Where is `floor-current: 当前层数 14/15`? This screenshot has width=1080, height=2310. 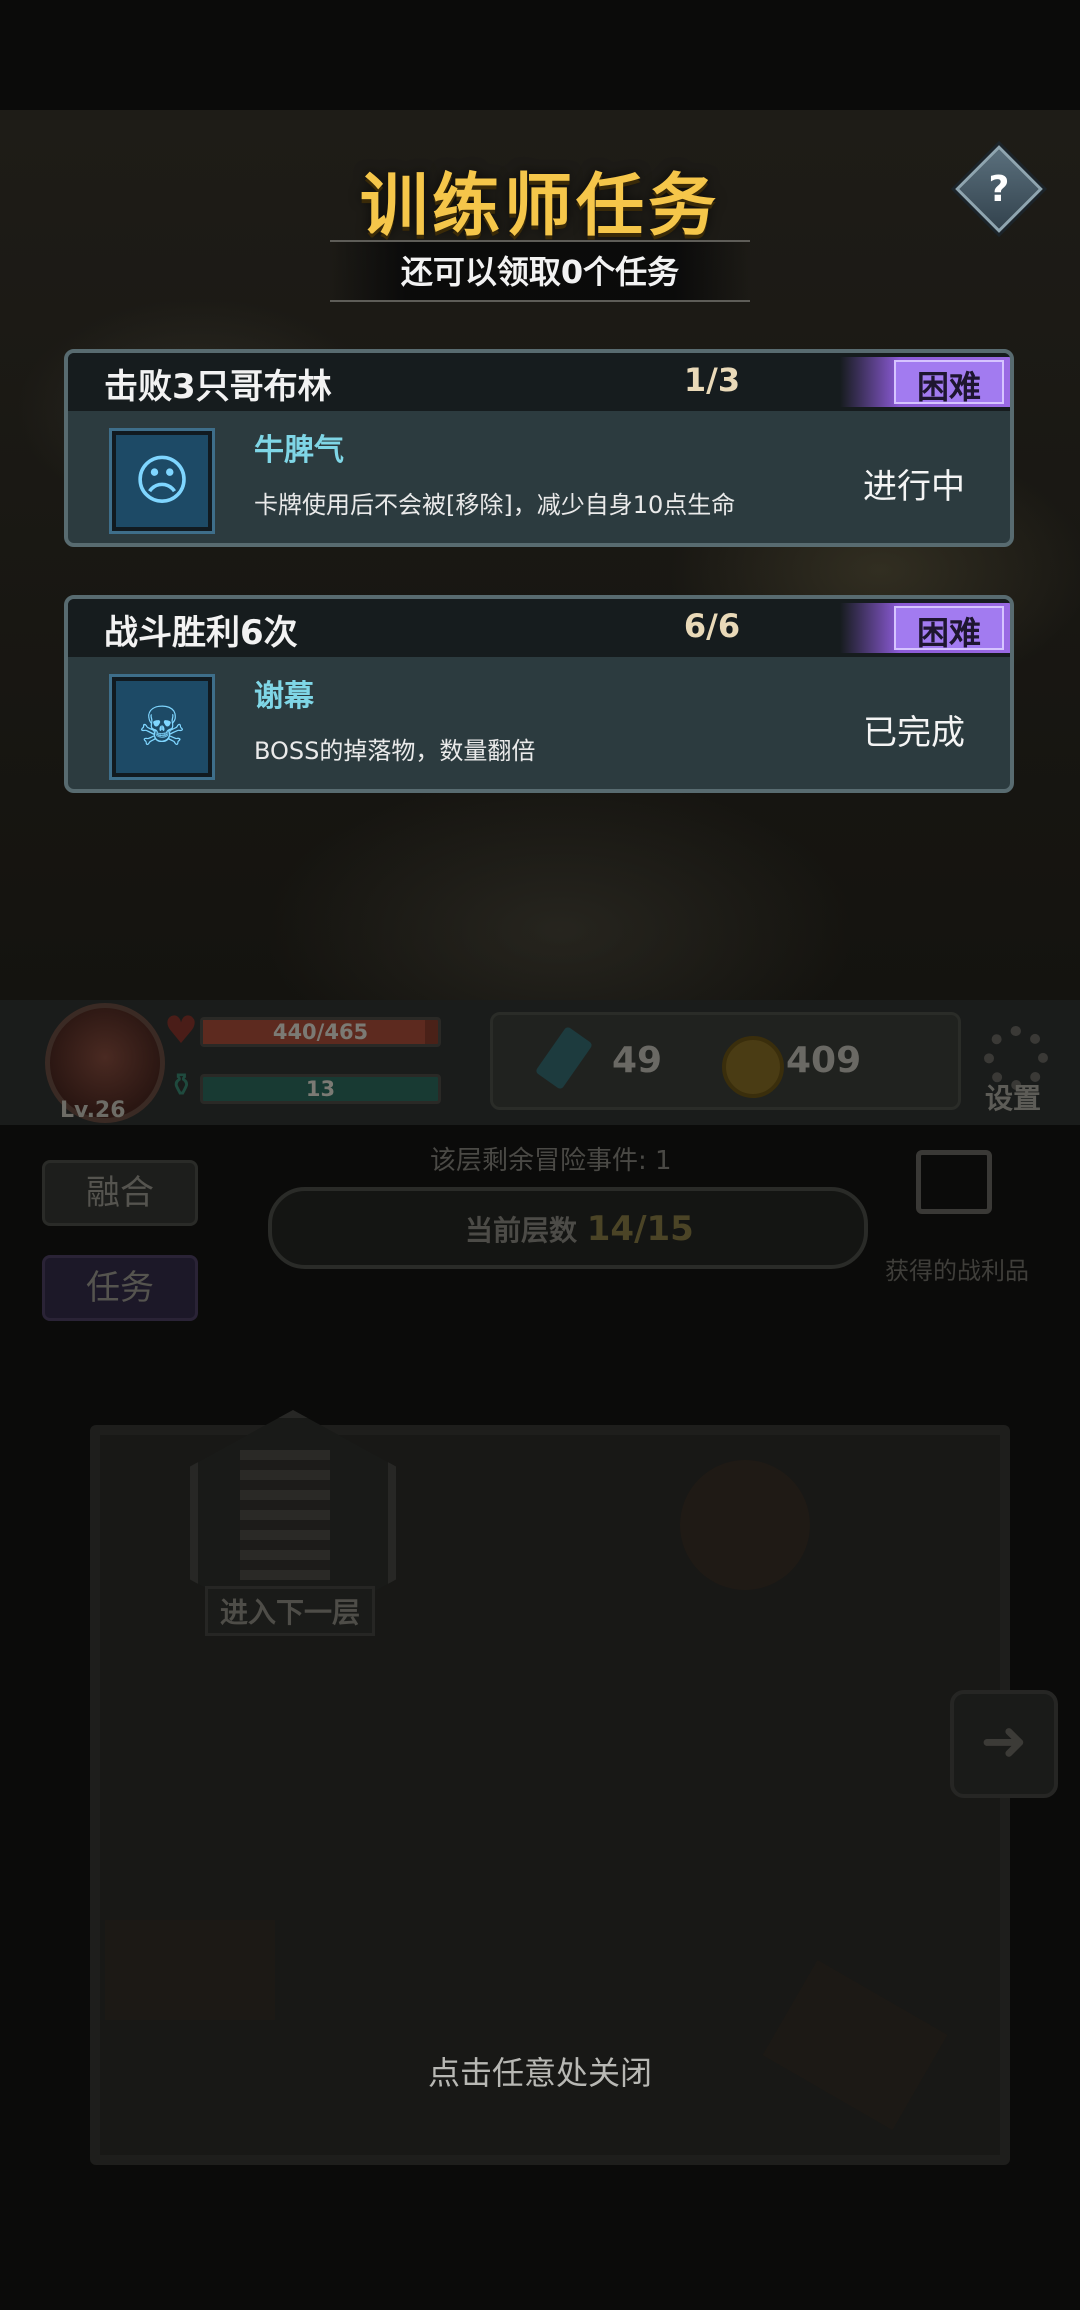 floor-current: 当前层数 14/15 is located at coordinates (579, 1229).